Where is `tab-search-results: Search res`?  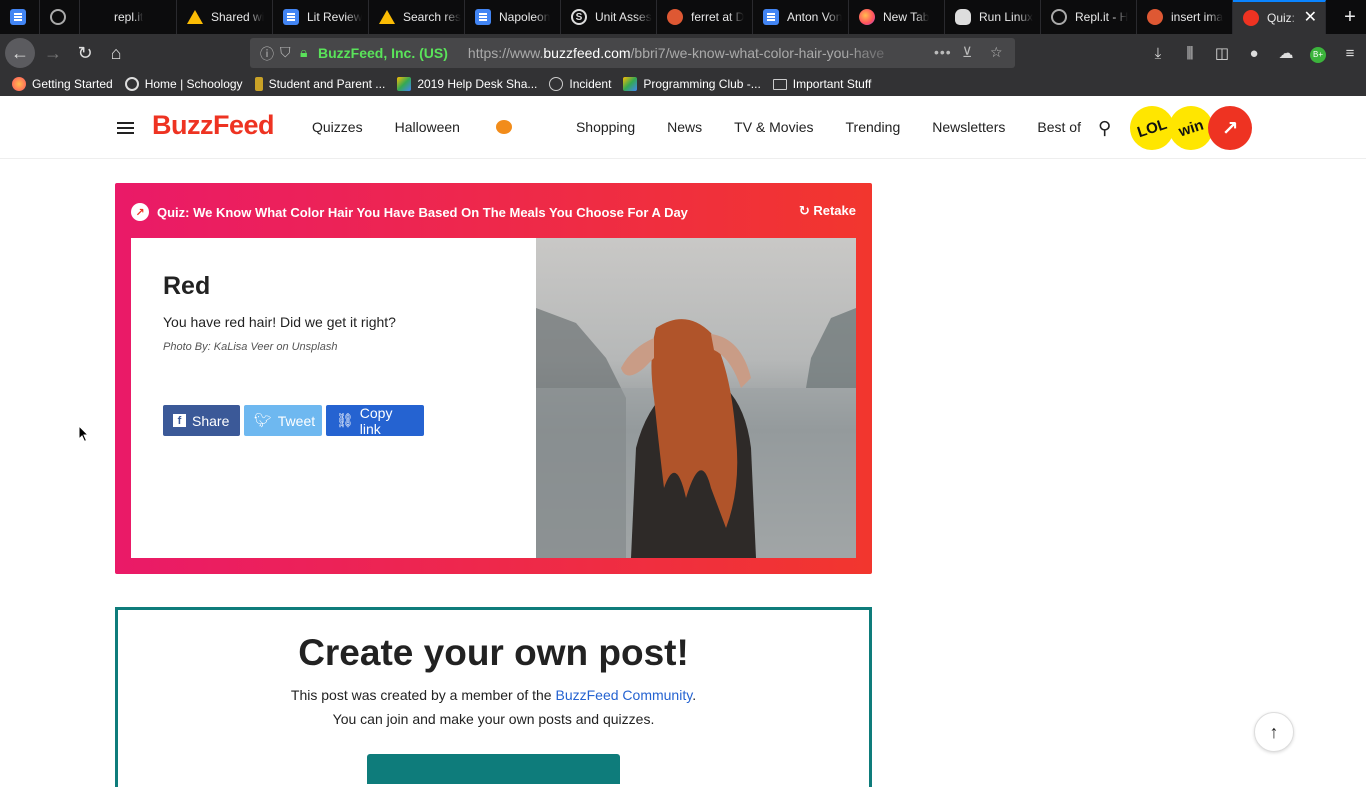
tab-search-results: Search res is located at coordinates (417, 17).